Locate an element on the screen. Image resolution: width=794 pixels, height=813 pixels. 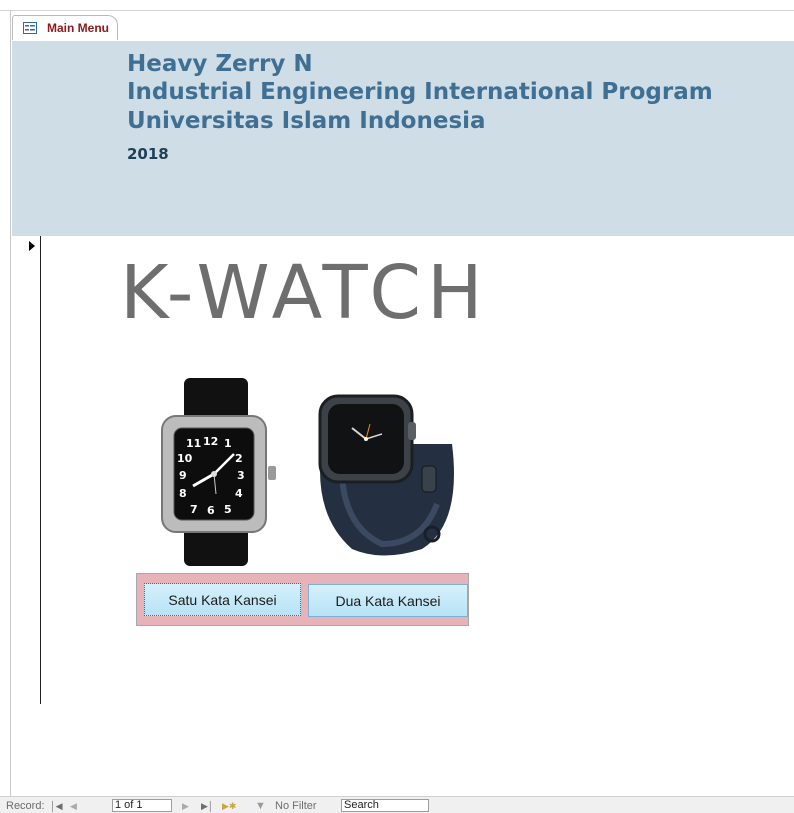
new-record-icon: ▶✱ is located at coordinates (229, 806).